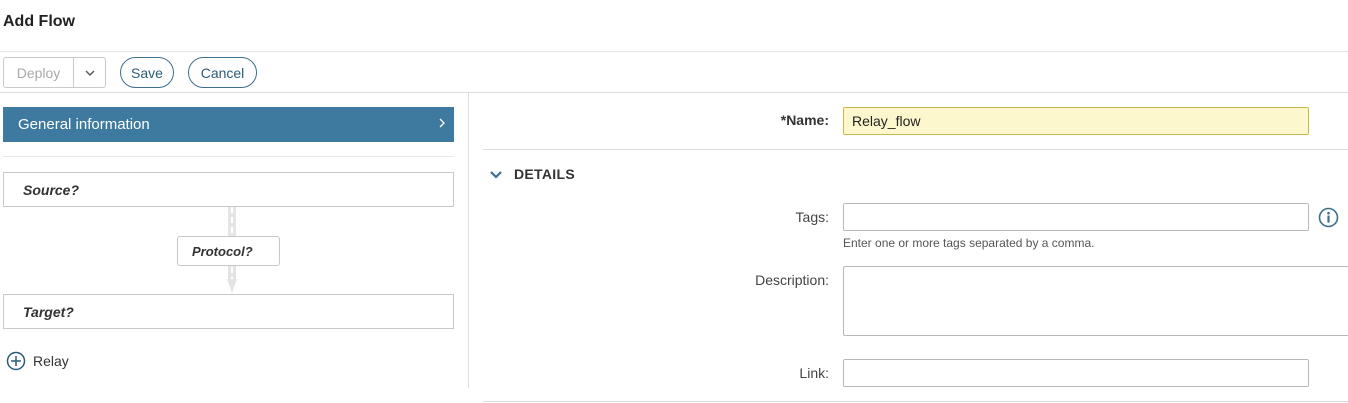  I want to click on general-information-item: General information, so click(228, 124).